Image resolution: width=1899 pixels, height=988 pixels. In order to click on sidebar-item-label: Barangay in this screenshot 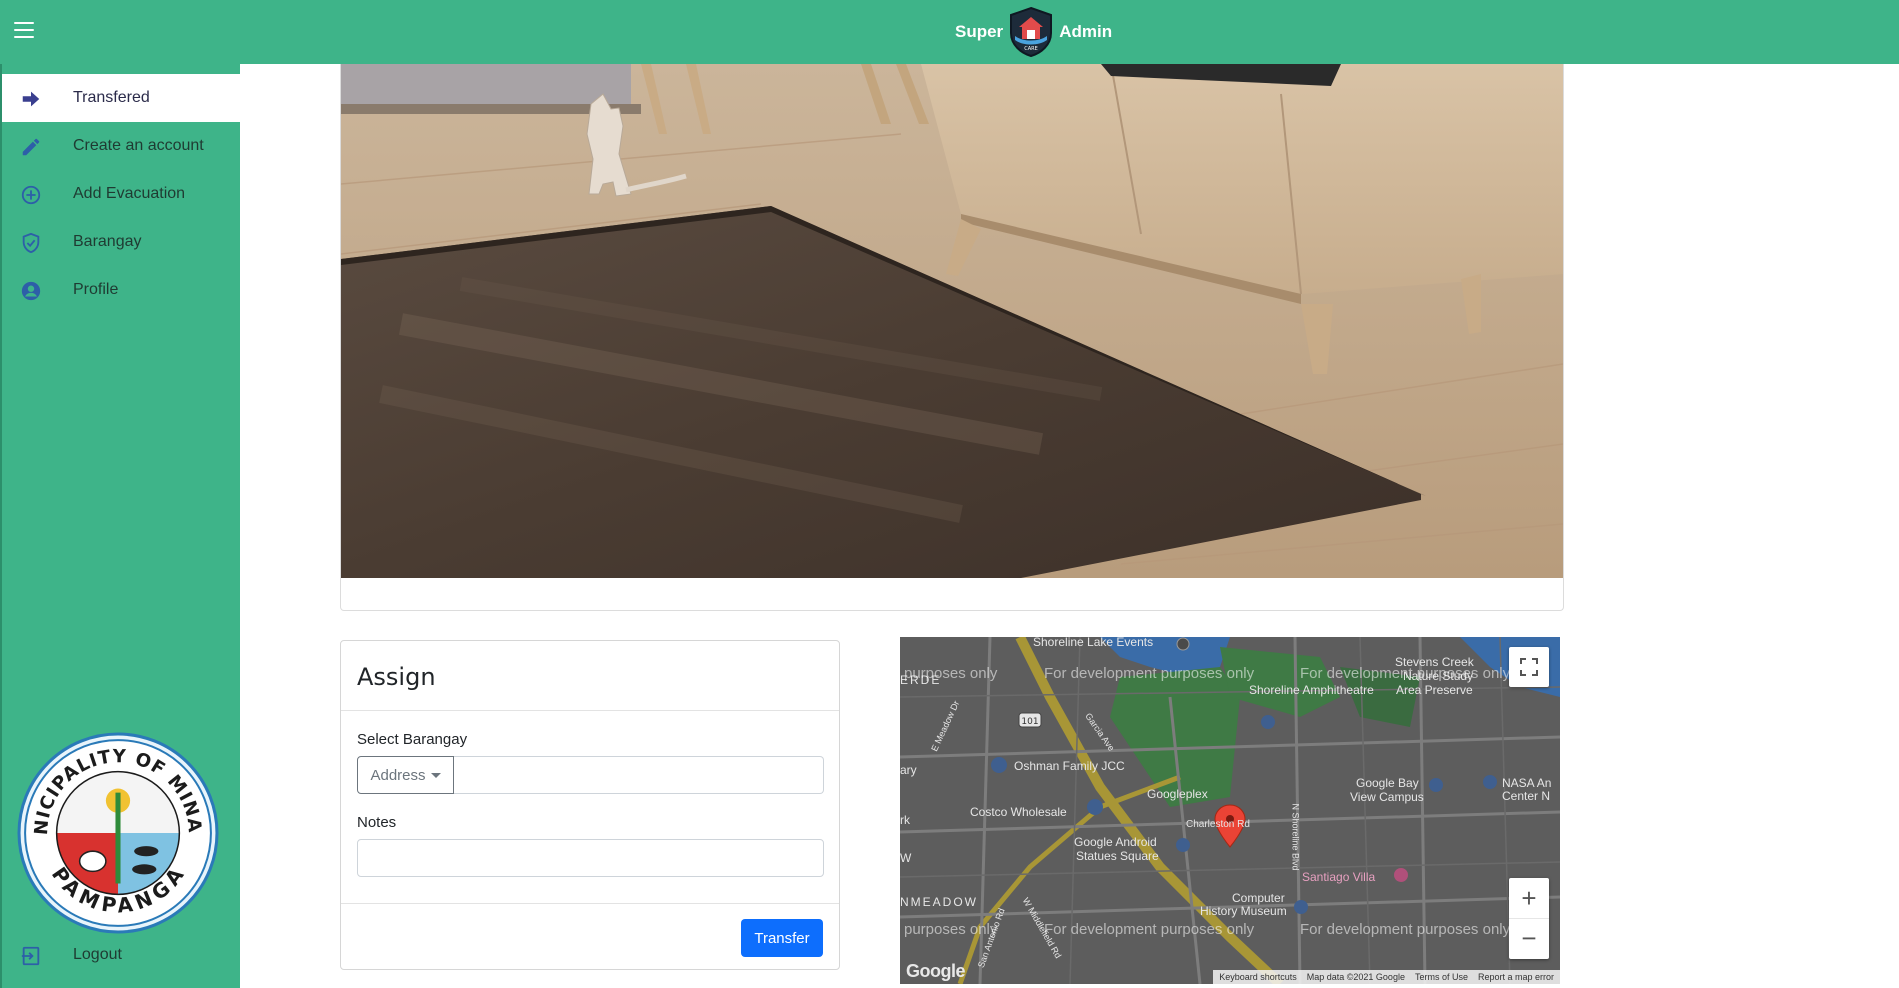, I will do `click(107, 241)`.